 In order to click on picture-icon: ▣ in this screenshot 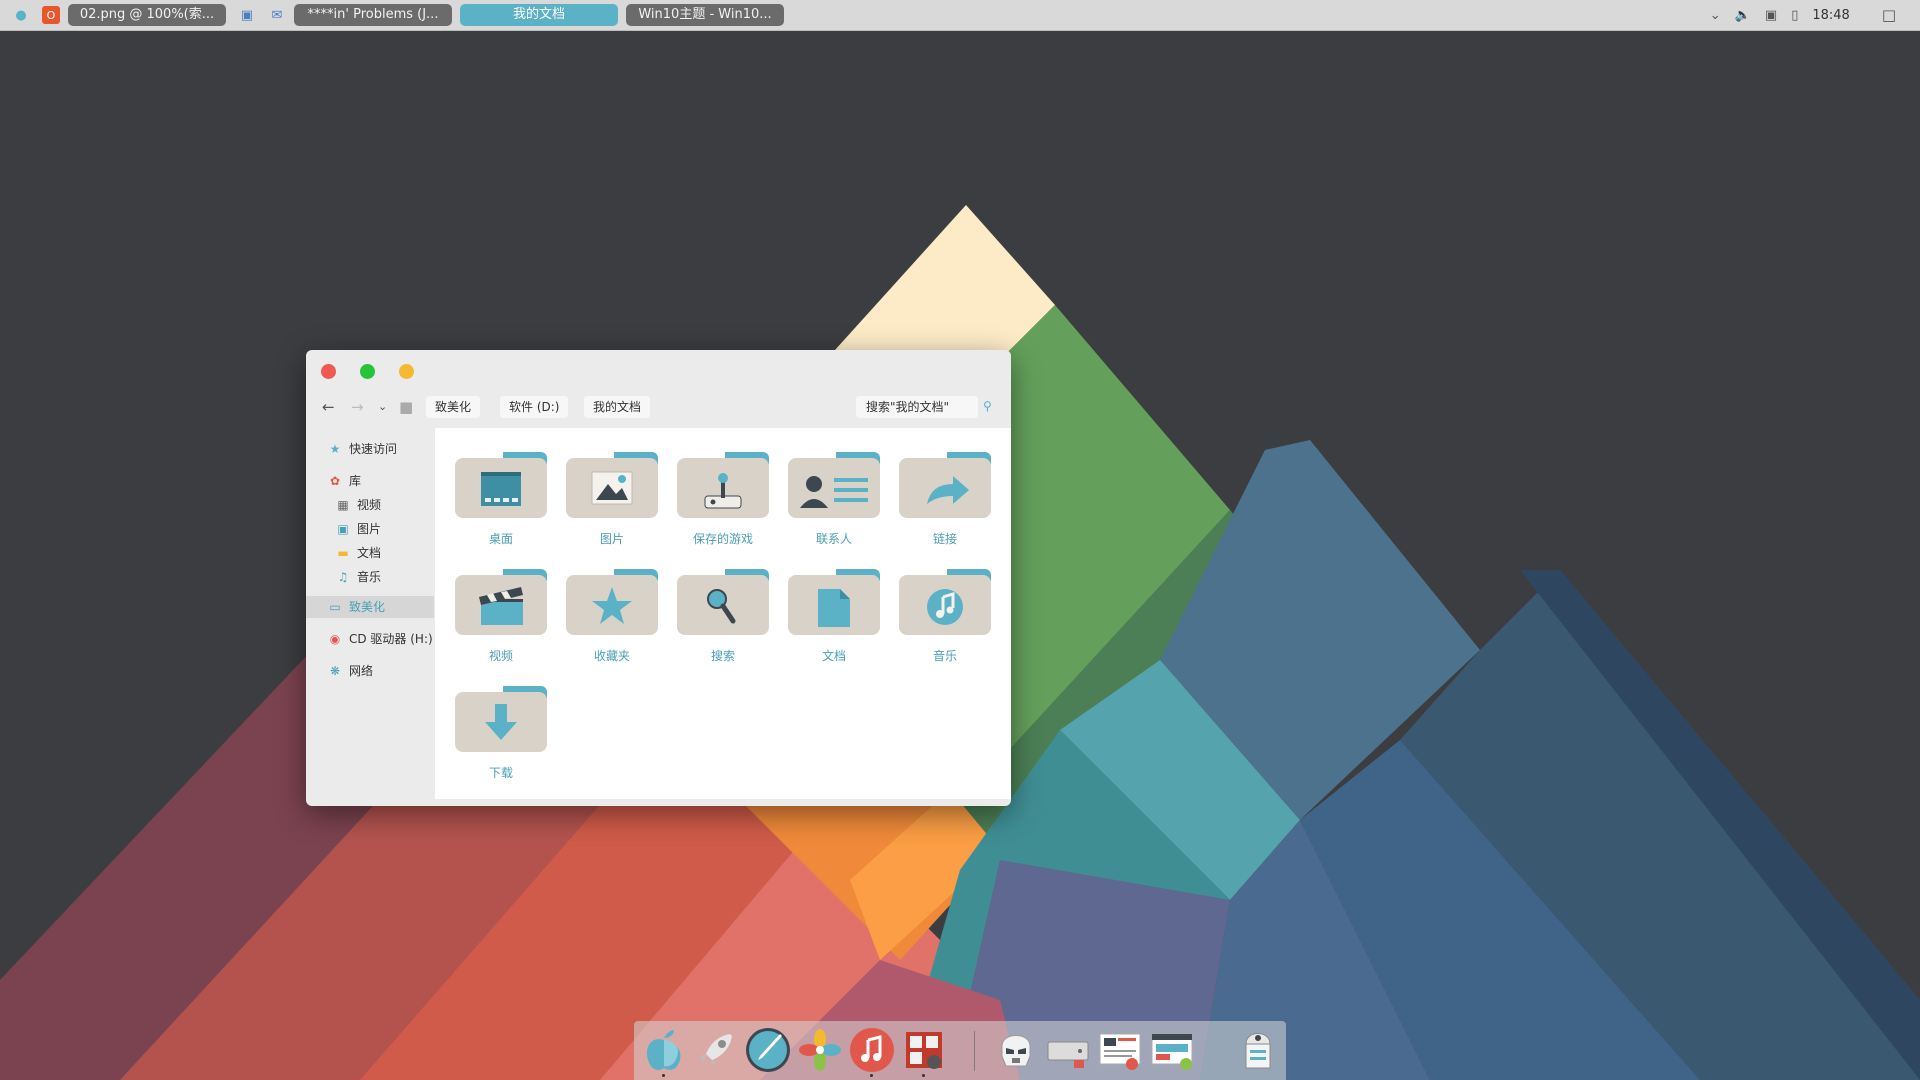, I will do `click(343, 529)`.